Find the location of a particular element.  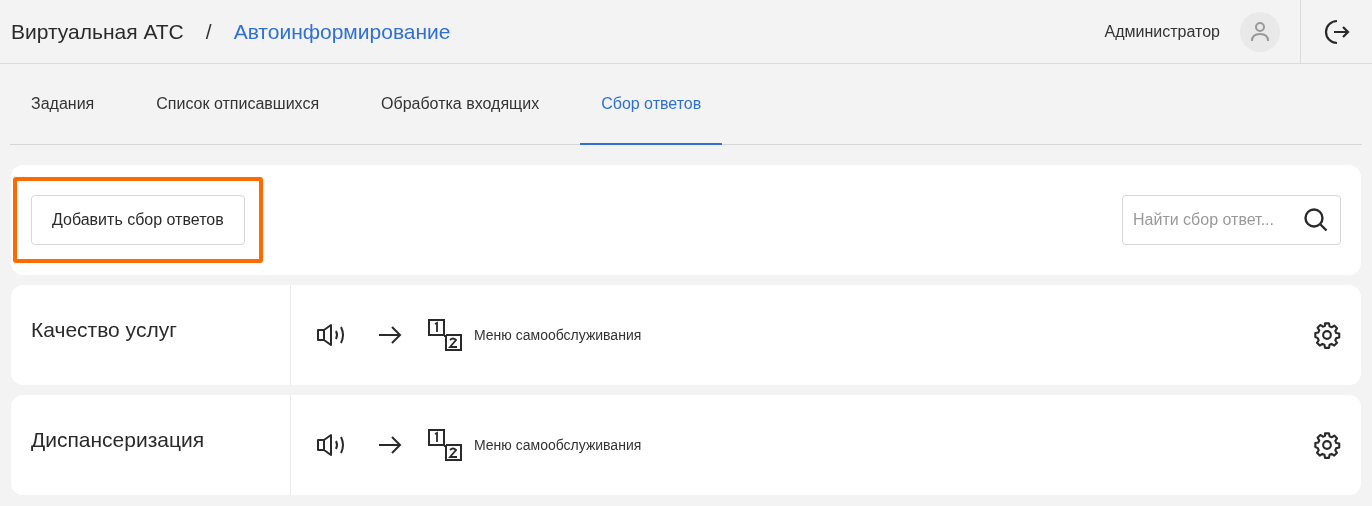

search-icon is located at coordinates (1316, 220).